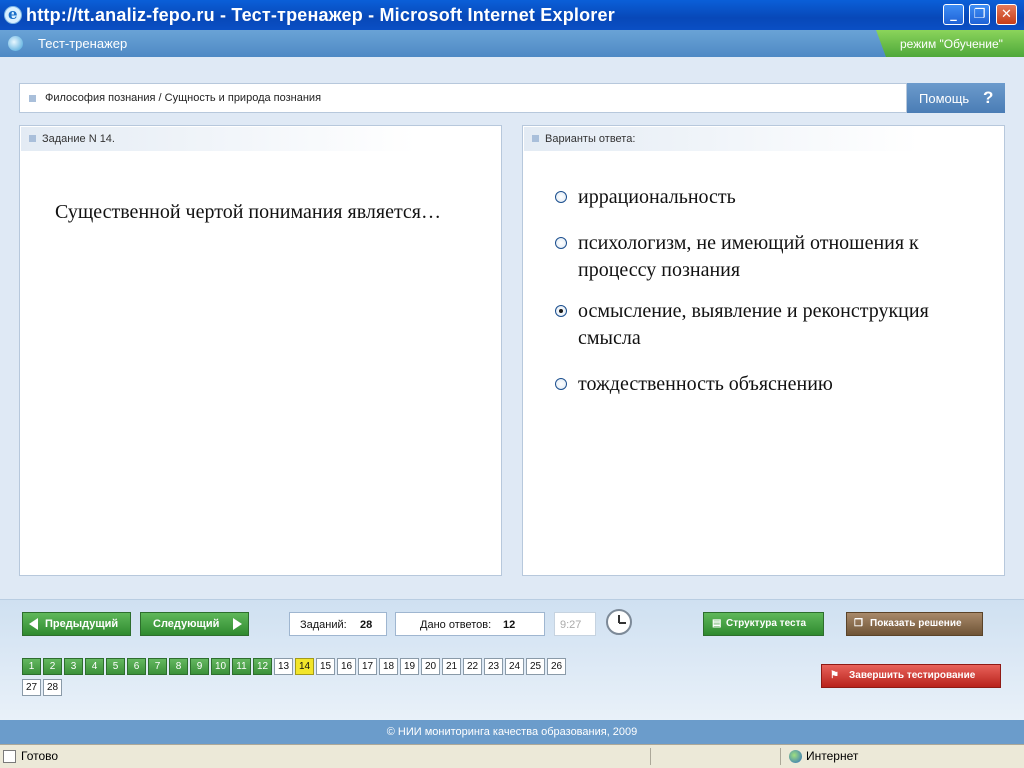 The width and height of the screenshot is (1024, 768). Describe the element at coordinates (561, 311) in the screenshot. I see `radio-button-selected` at that location.